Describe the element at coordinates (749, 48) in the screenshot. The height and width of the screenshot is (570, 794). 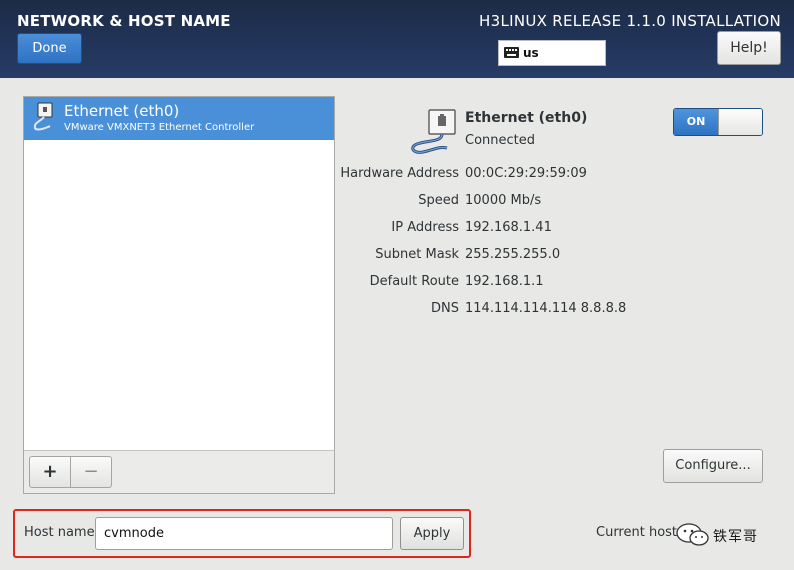
I see `help-button: Help!` at that location.